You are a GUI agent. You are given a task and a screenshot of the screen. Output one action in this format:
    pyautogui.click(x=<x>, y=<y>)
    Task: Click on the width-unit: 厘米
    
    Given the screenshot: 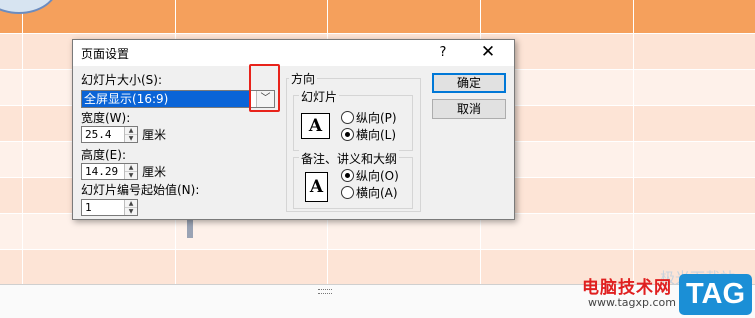 What is the action you would take?
    pyautogui.click(x=154, y=135)
    